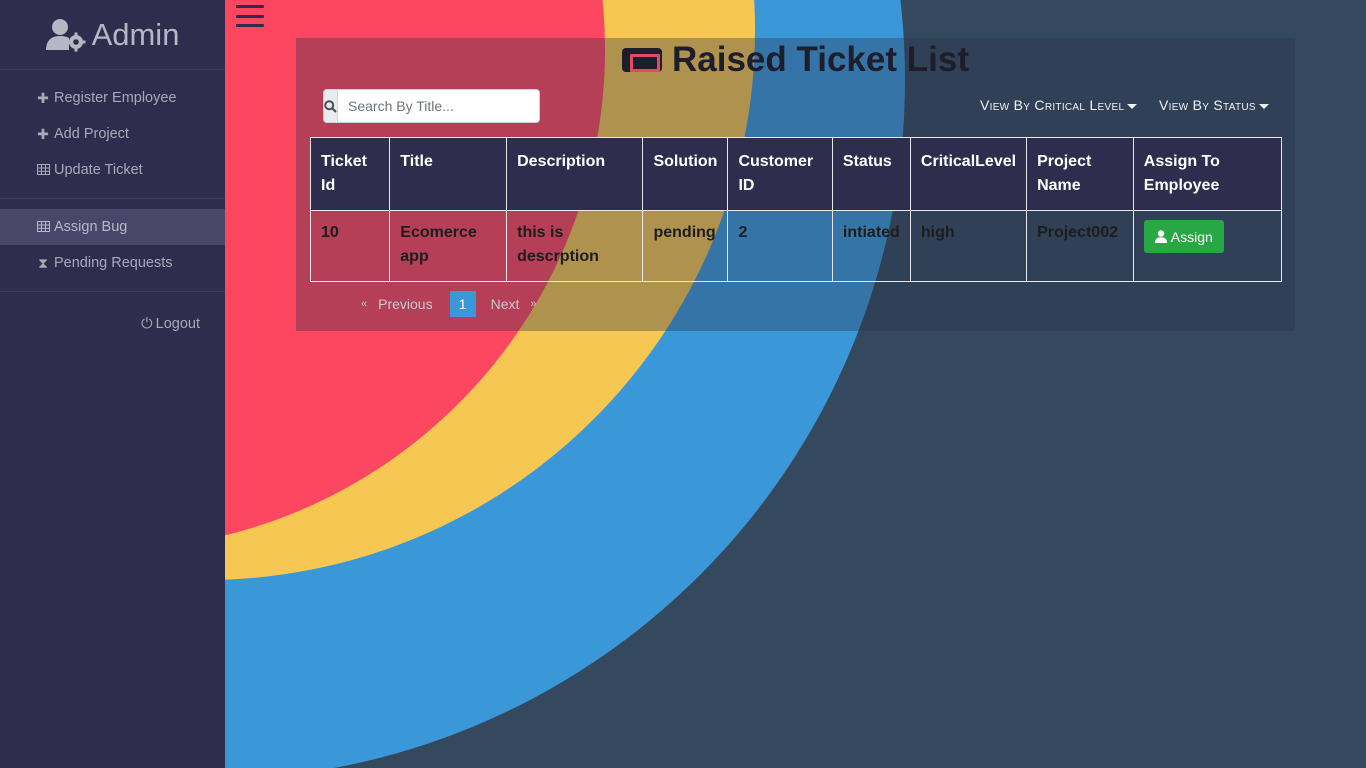  Describe the element at coordinates (405, 304) in the screenshot. I see `pagination-previous: Previous` at that location.